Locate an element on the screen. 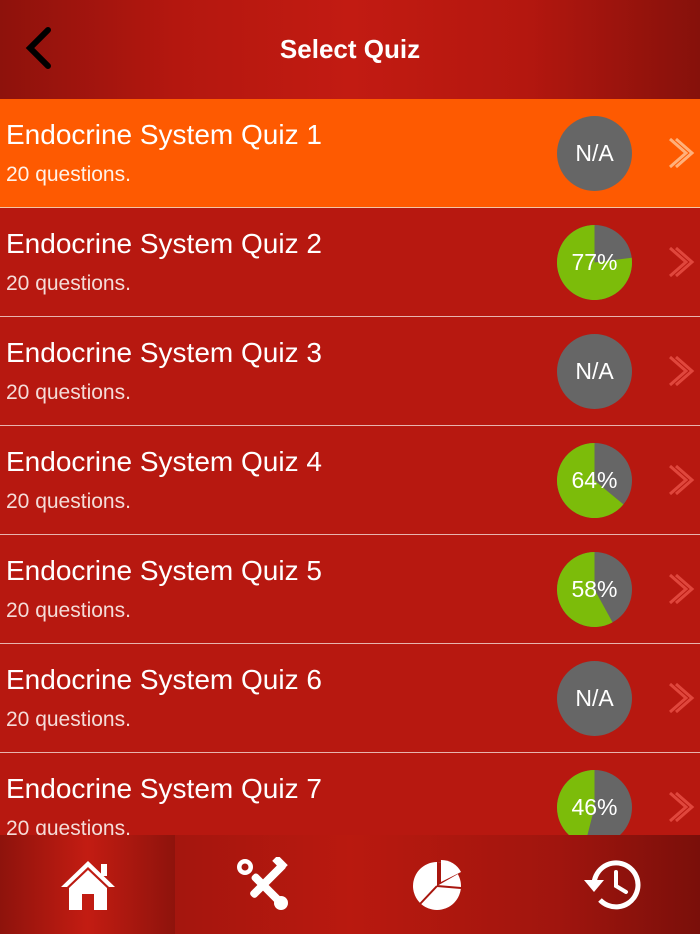  header-bar: Select Quiz is located at coordinates (350, 49).